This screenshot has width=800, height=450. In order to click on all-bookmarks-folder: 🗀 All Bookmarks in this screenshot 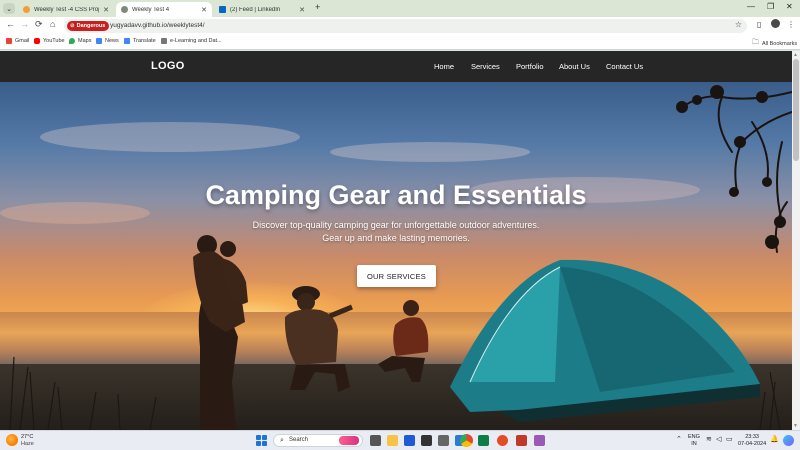, I will do `click(774, 43)`.